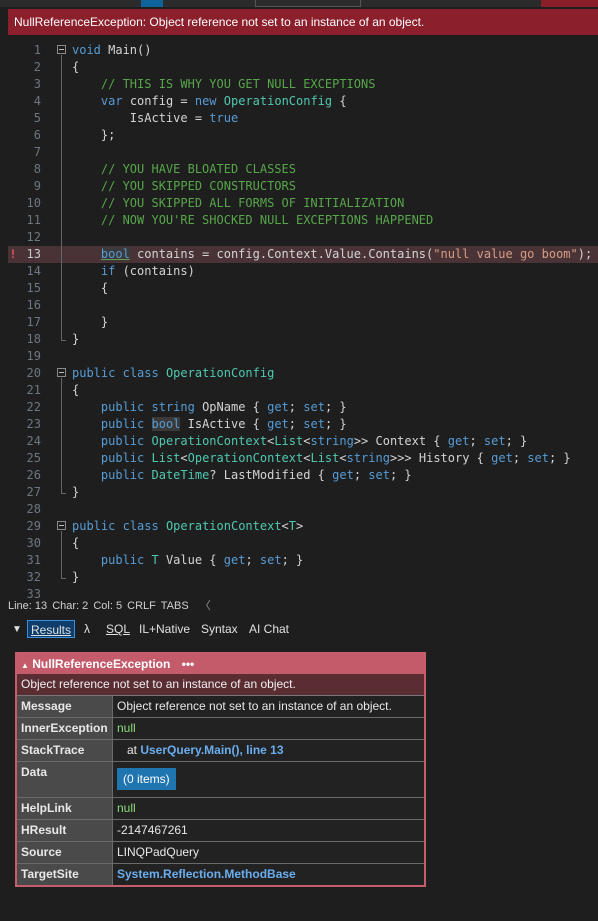  Describe the element at coordinates (164, 629) in the screenshot. I see `tab-il-native: IL+Native` at that location.